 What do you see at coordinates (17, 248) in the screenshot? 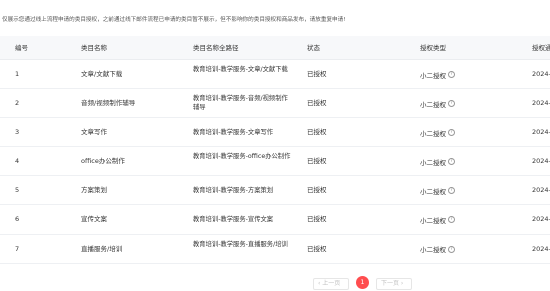
I see `cell-id: 7` at bounding box center [17, 248].